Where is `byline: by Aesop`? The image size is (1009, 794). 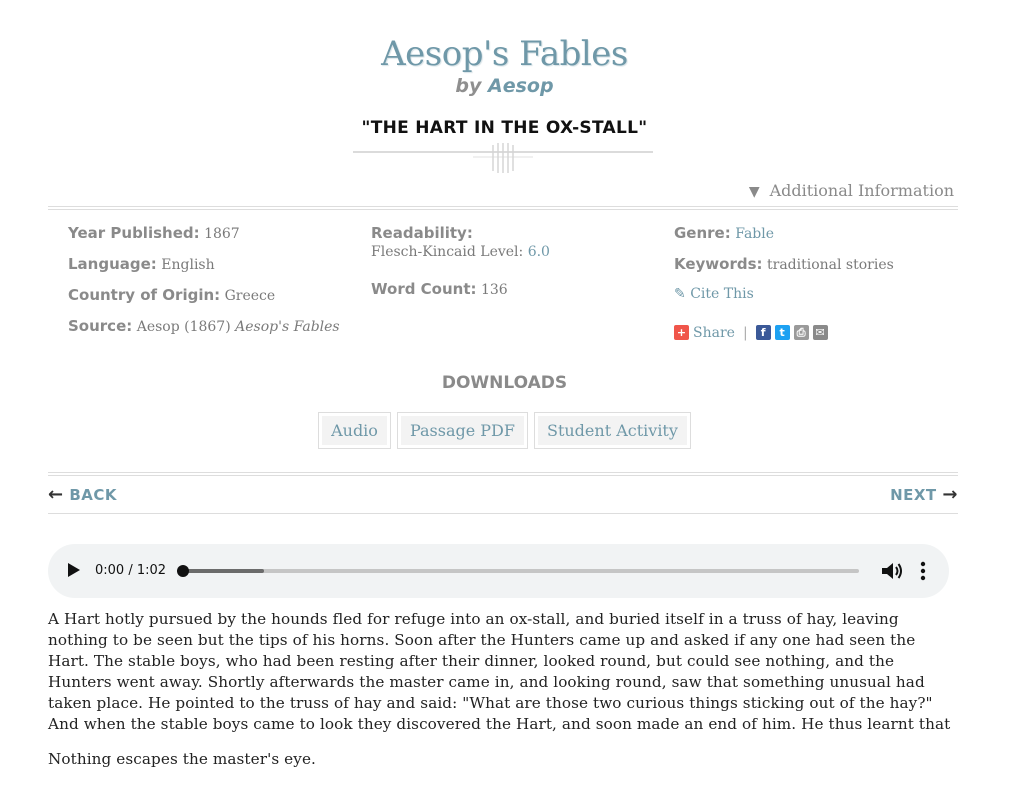 byline: by Aesop is located at coordinates (504, 86).